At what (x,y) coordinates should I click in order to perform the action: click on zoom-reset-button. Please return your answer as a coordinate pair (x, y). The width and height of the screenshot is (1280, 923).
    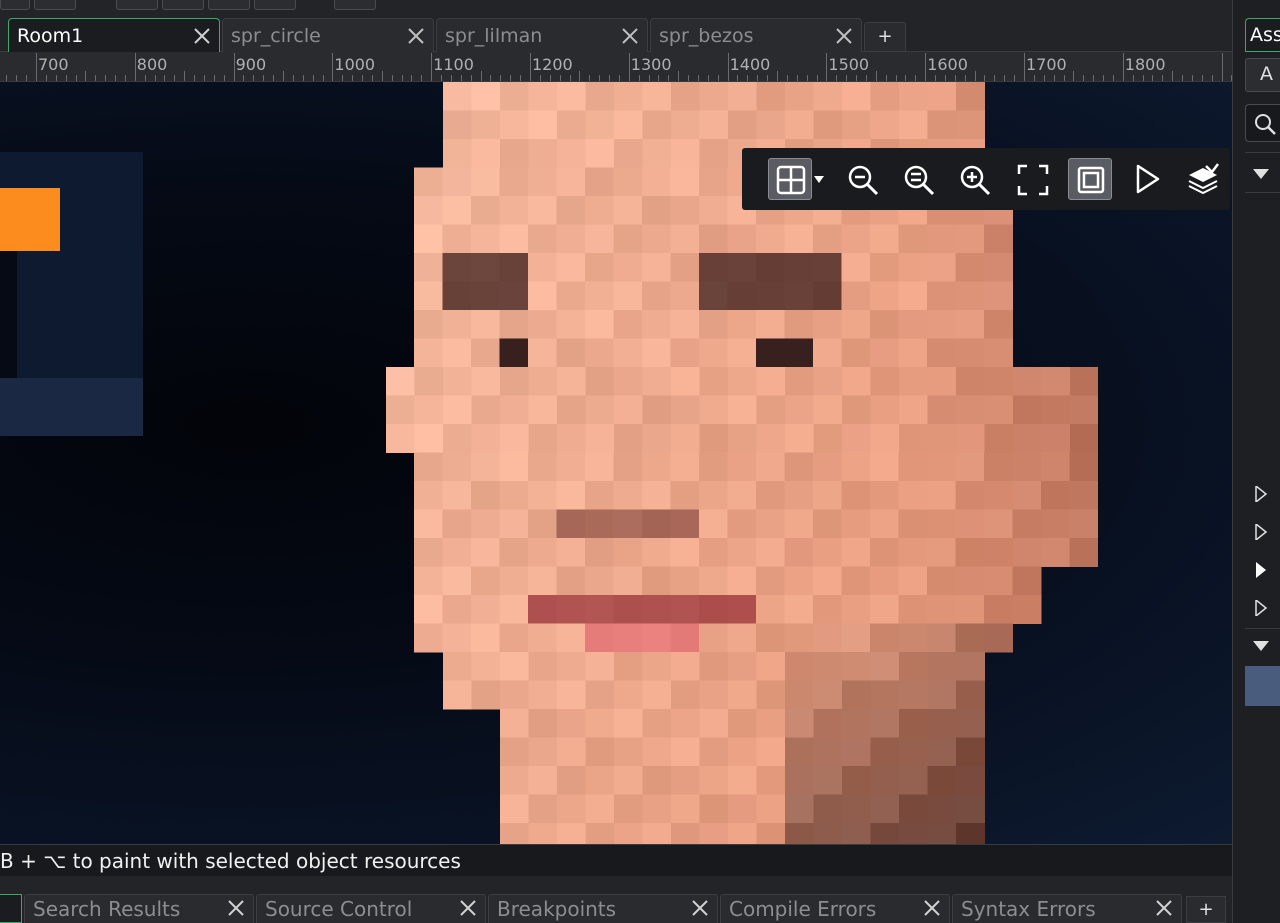
    Looking at the image, I should click on (918, 179).